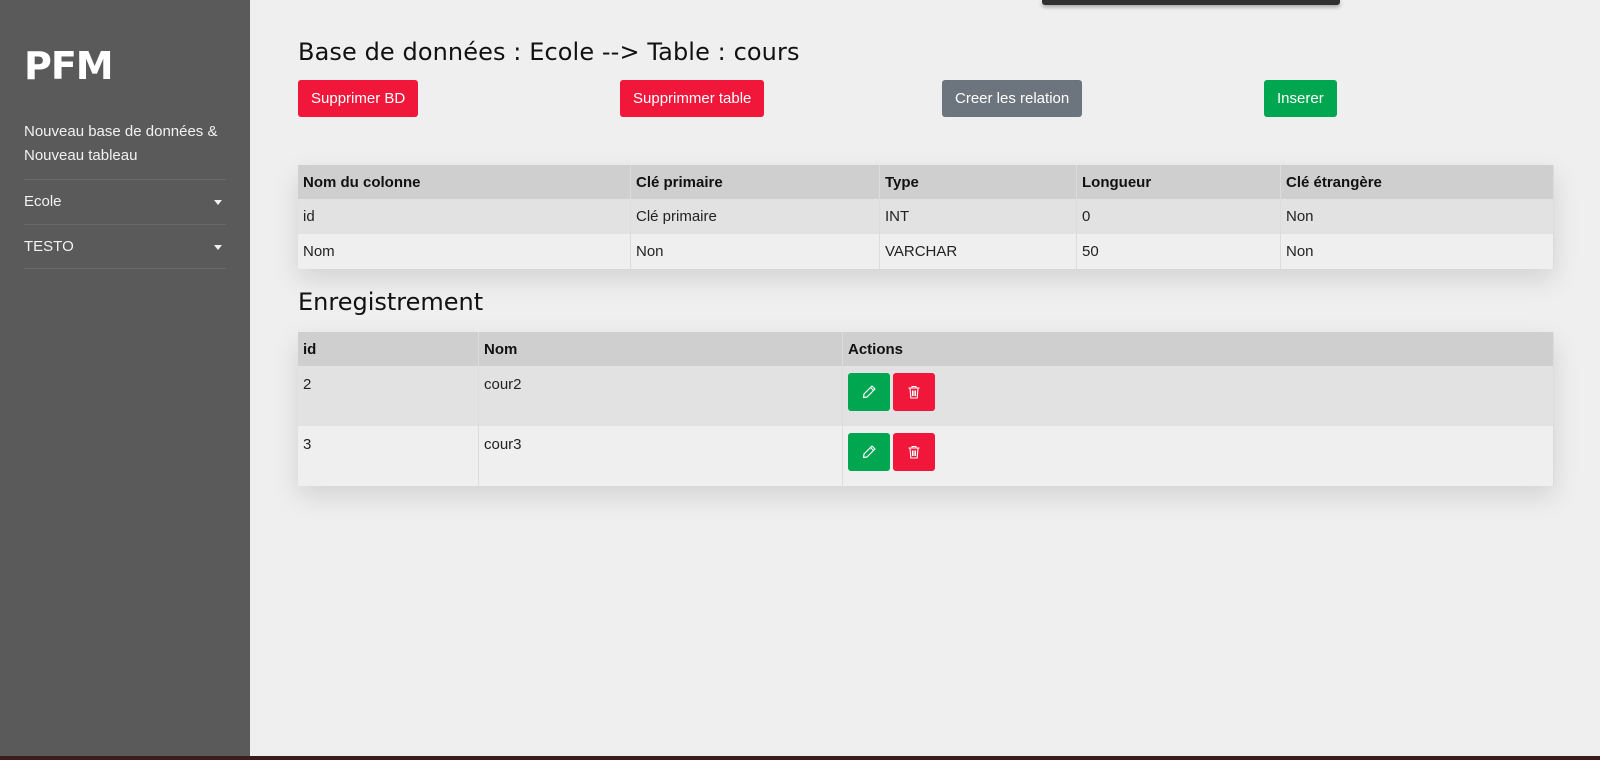 The image size is (1600, 760). I want to click on column-header: Nom du colonne, so click(464, 182).